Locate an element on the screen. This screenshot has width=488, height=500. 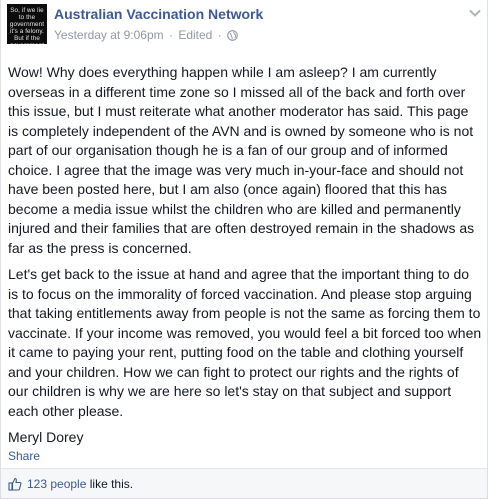
post-signature: Meryl Dorey is located at coordinates (46, 437).